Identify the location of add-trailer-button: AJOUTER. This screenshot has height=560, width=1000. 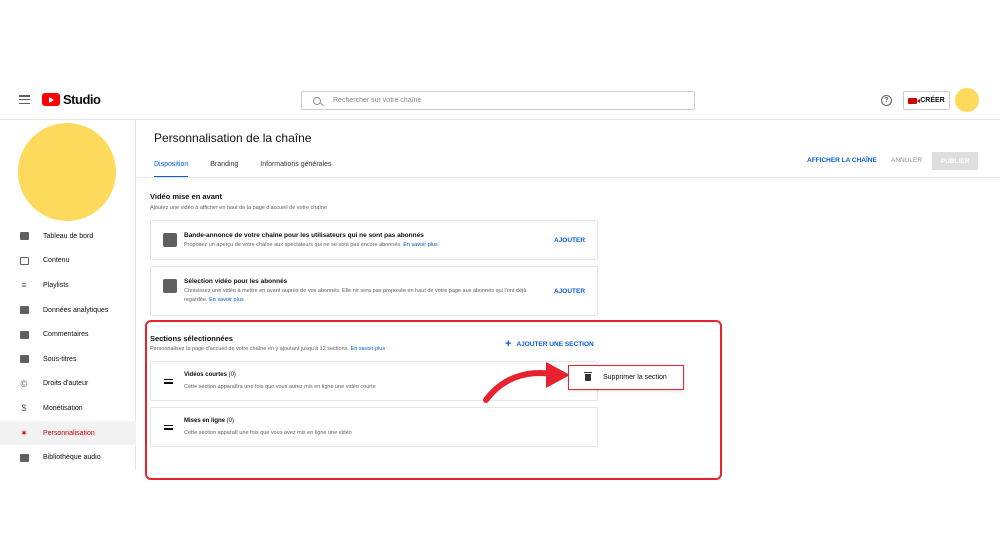
(569, 240).